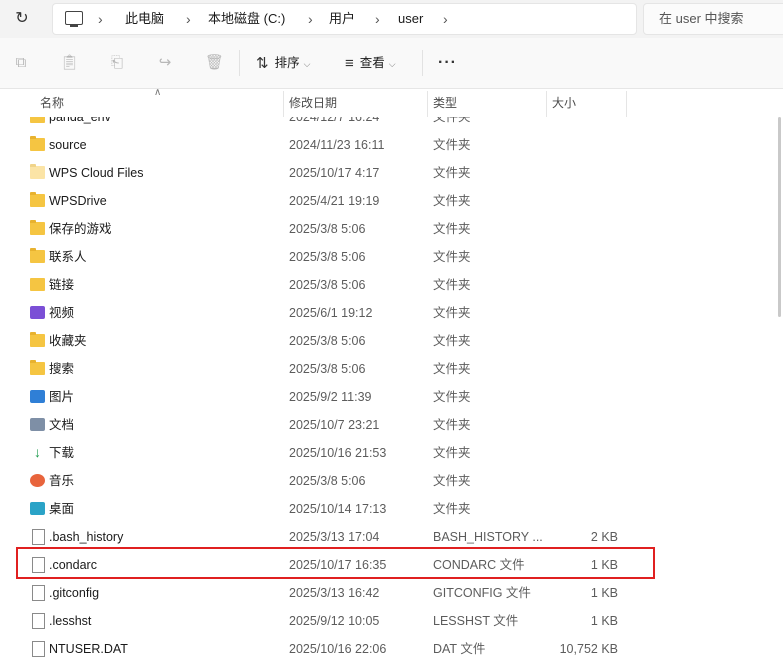 The height and width of the screenshot is (670, 783). What do you see at coordinates (334, 593) in the screenshot?
I see `file-modified: 2025/3/13 16:42` at bounding box center [334, 593].